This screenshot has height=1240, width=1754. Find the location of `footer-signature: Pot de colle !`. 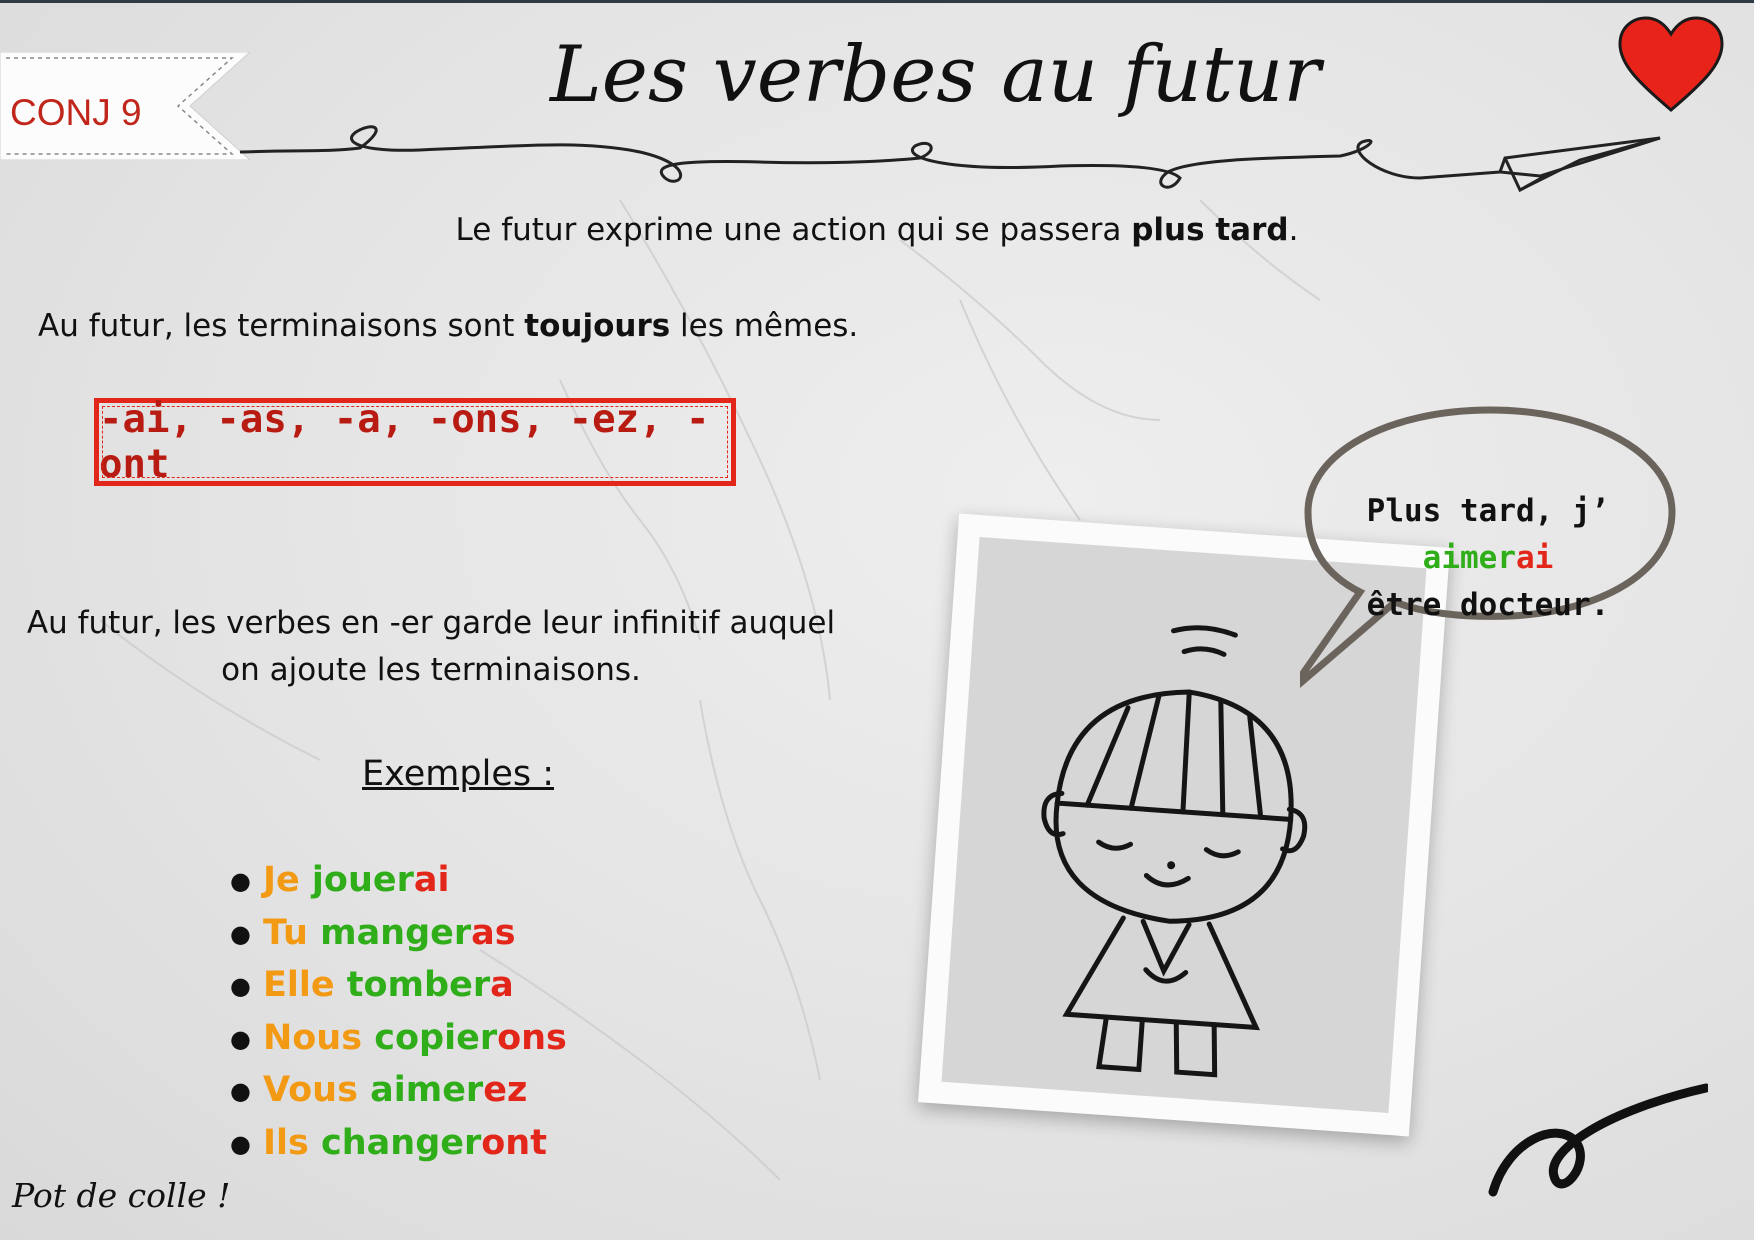

footer-signature: Pot de colle ! is located at coordinates (121, 1195).